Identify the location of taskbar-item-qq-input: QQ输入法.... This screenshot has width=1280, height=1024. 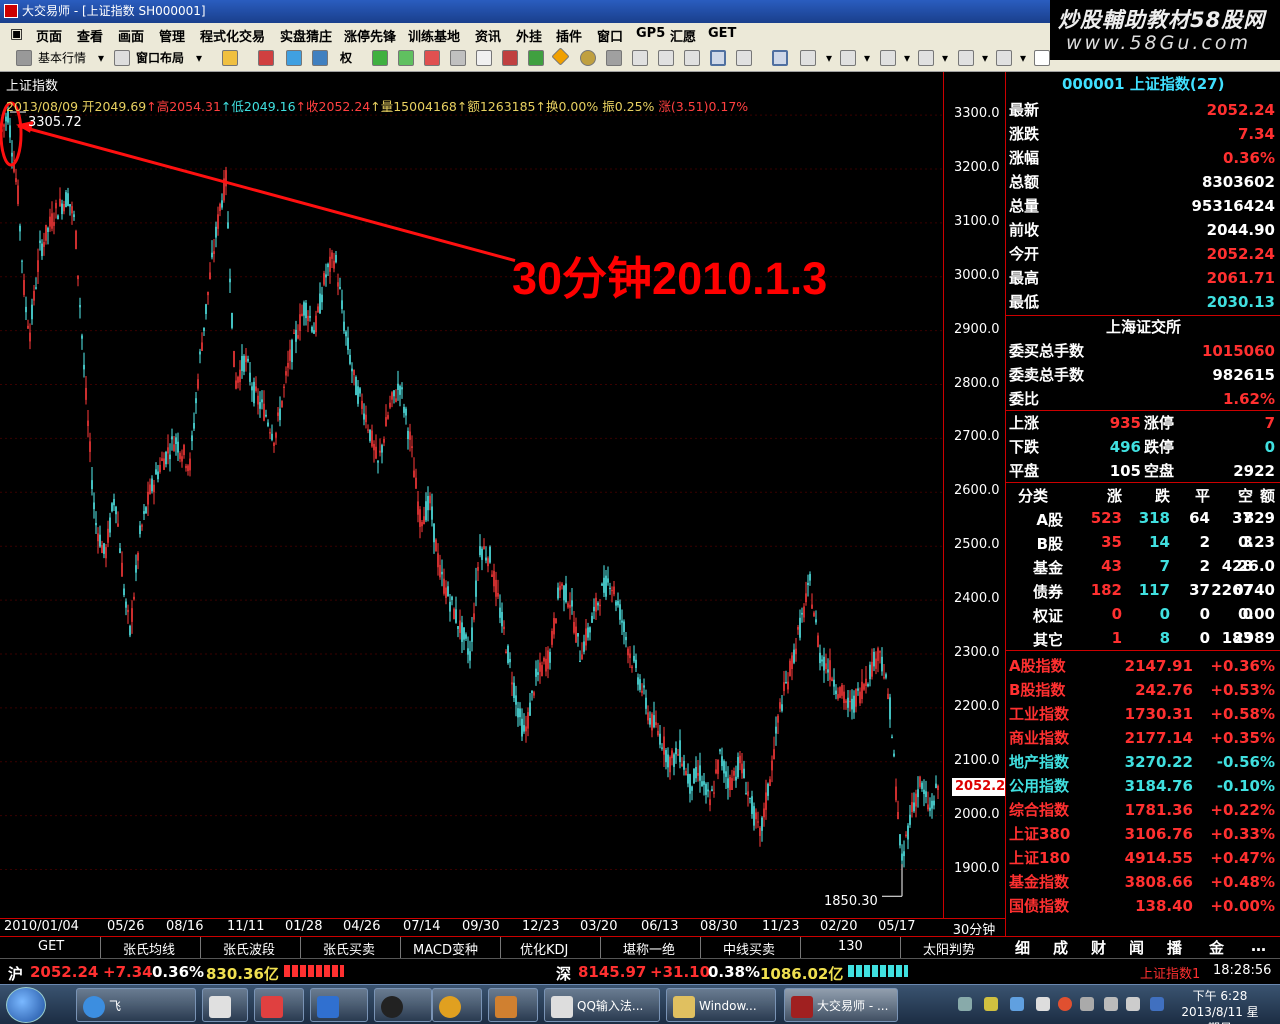
(602, 1005).